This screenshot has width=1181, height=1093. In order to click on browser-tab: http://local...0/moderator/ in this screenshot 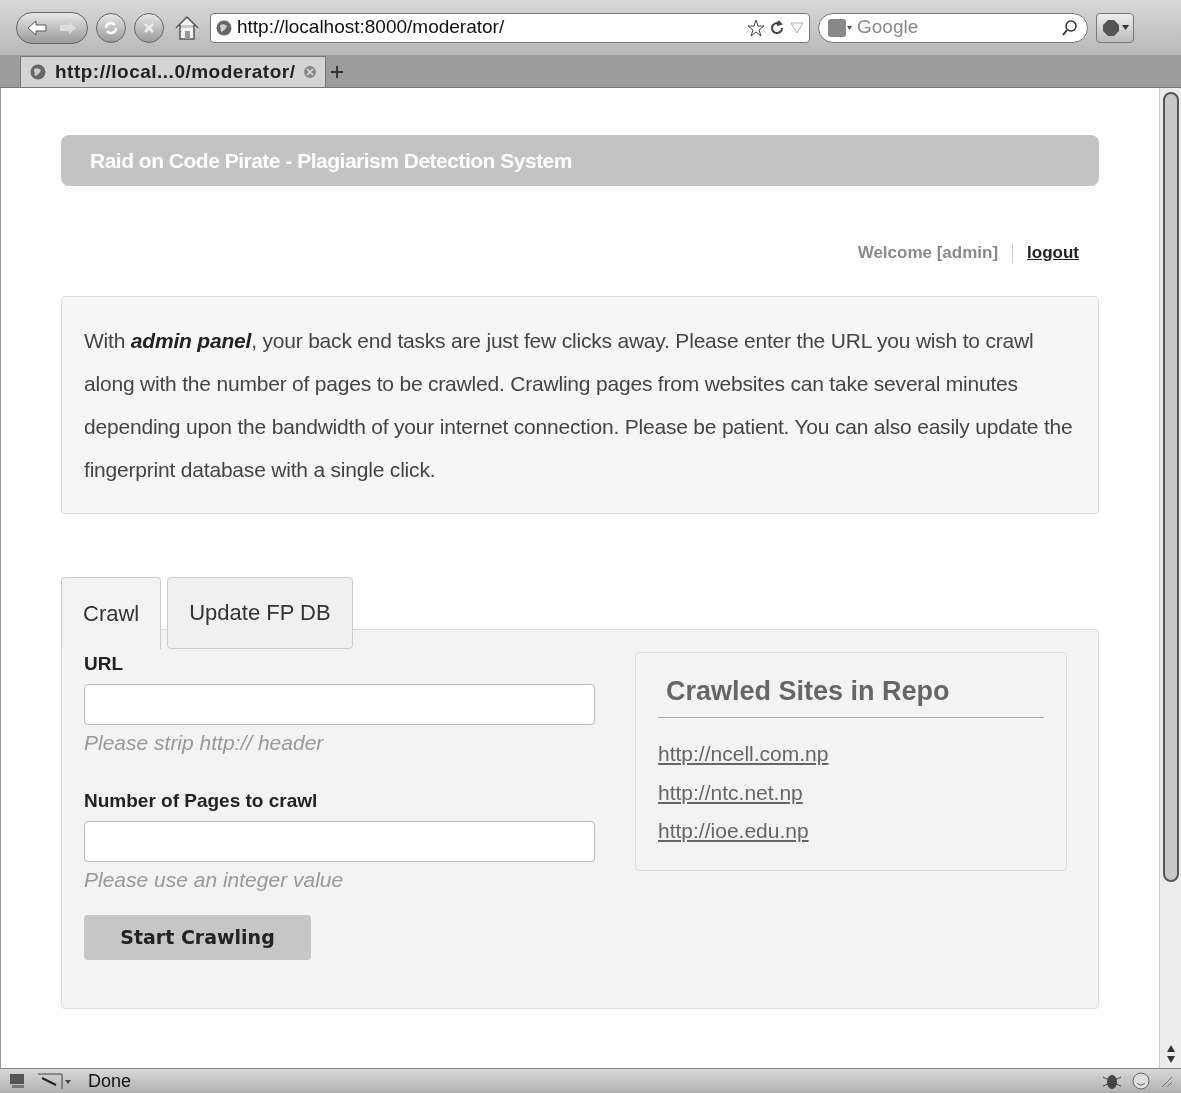, I will do `click(173, 71)`.